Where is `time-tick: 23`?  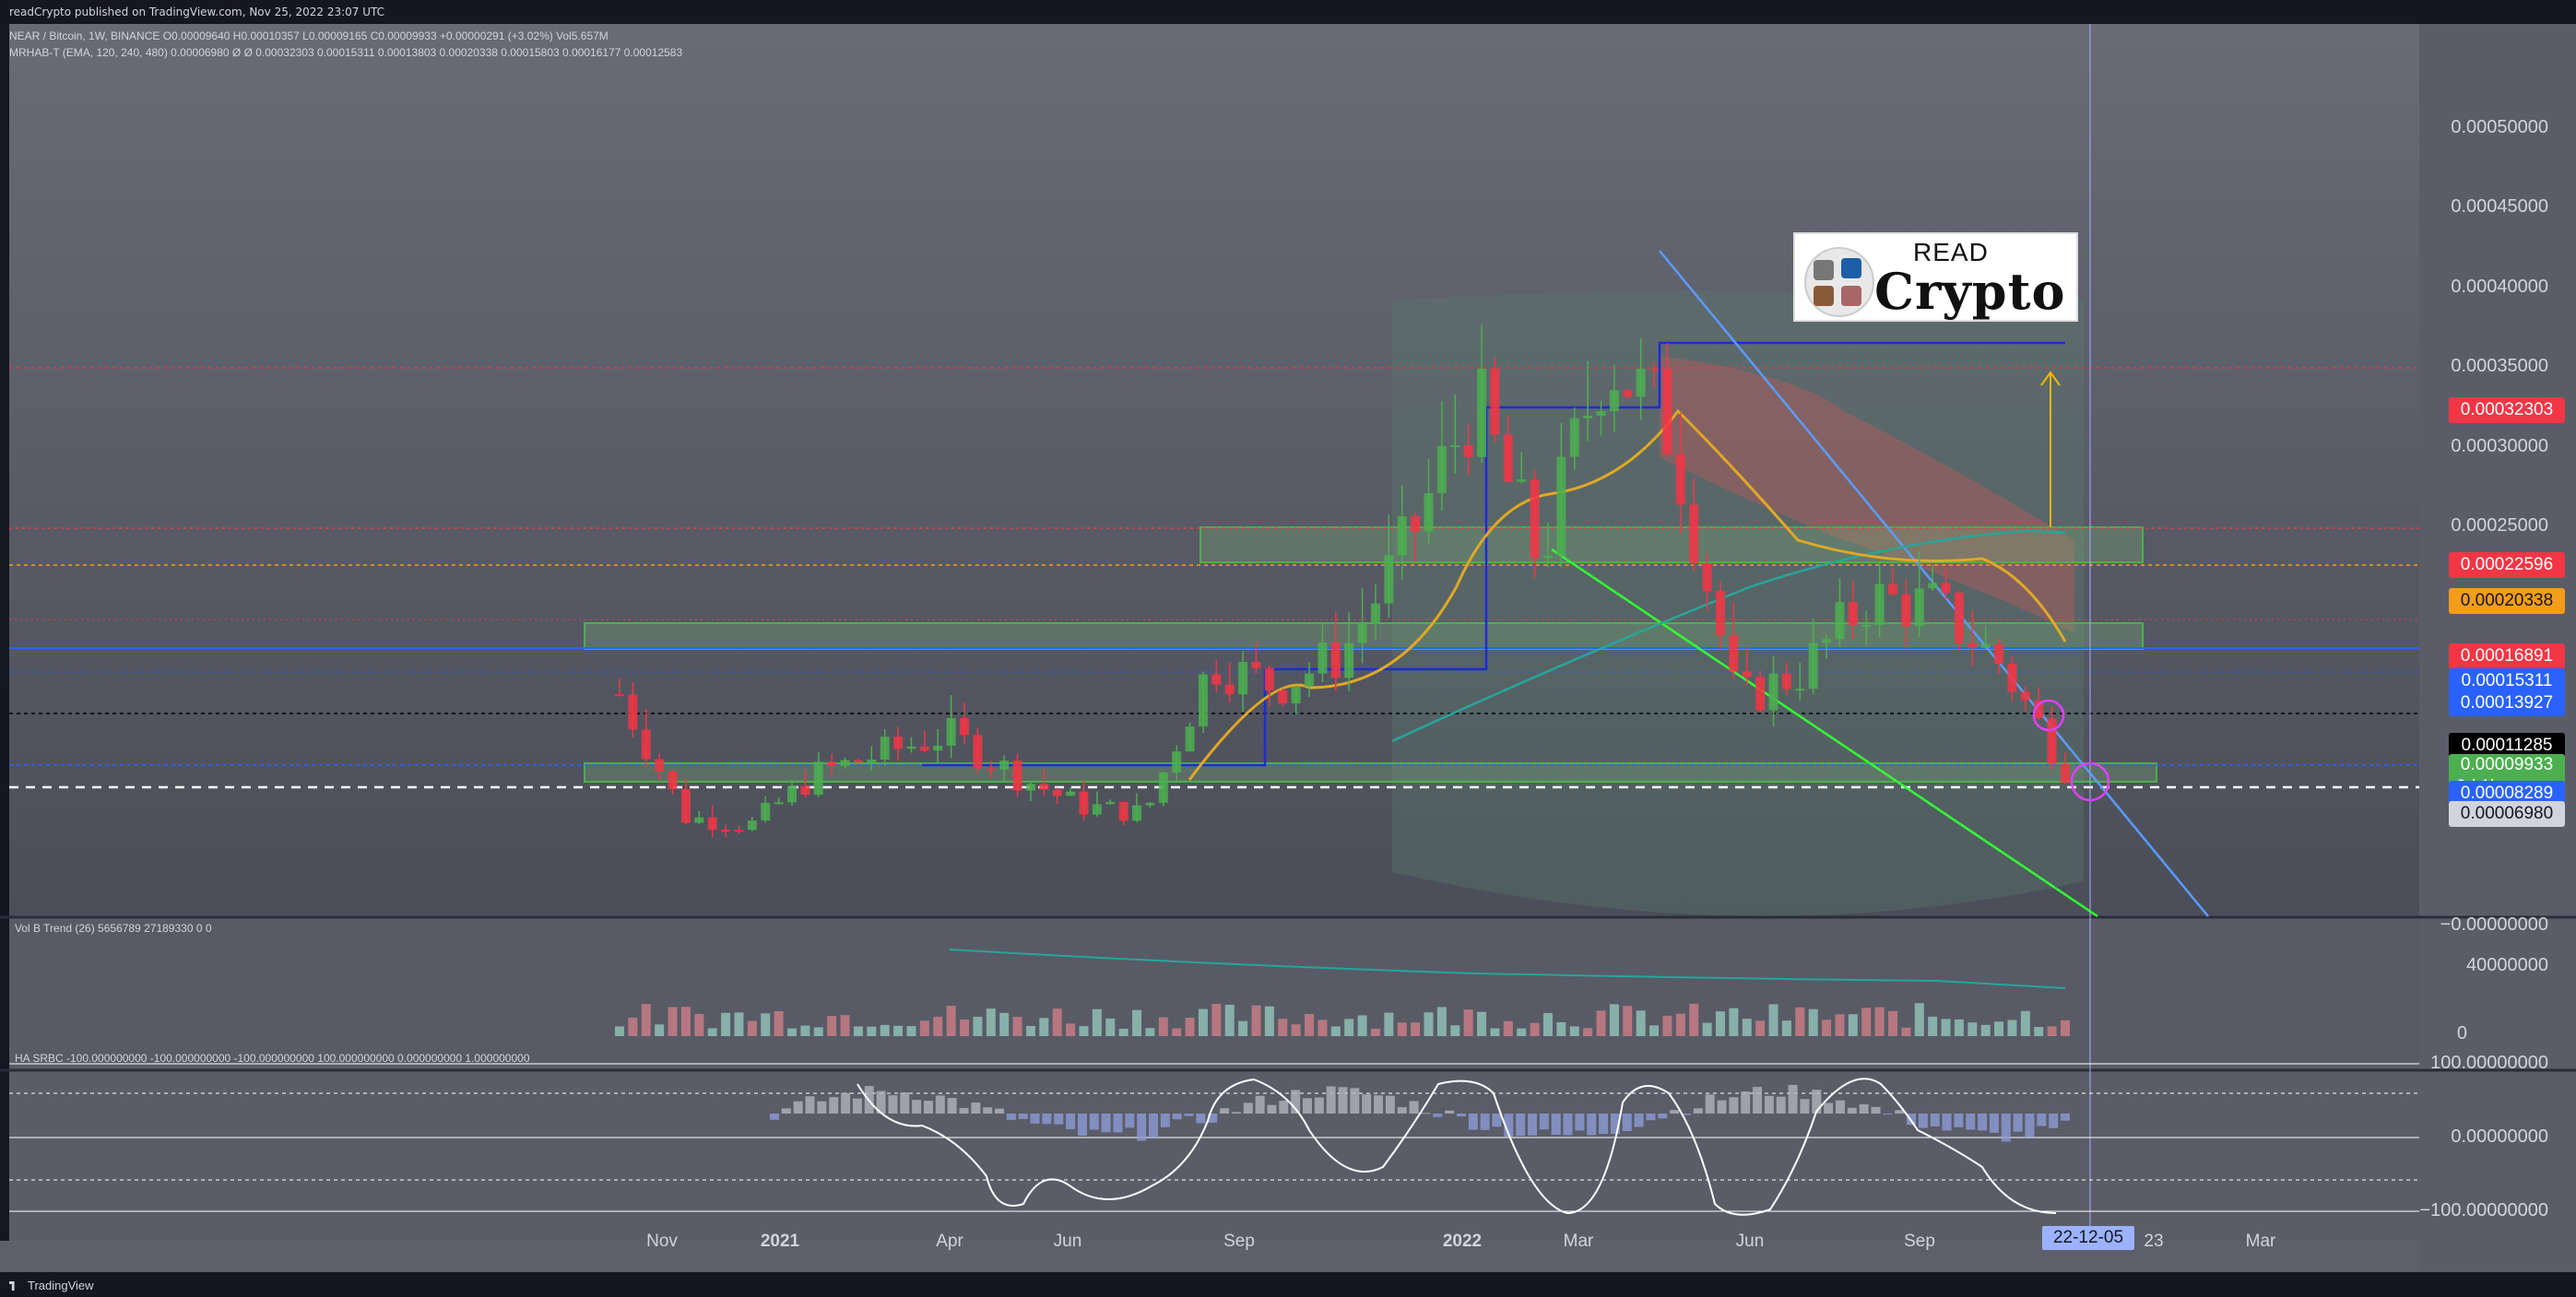
time-tick: 23 is located at coordinates (2154, 1241).